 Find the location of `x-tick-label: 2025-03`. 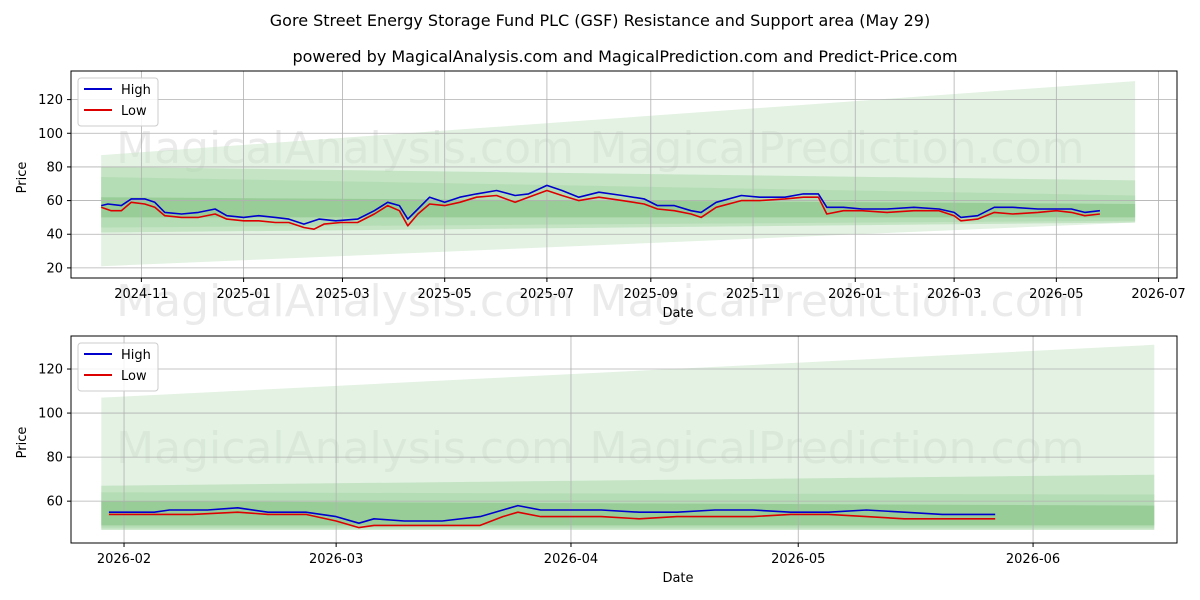

x-tick-label: 2025-03 is located at coordinates (342, 294).